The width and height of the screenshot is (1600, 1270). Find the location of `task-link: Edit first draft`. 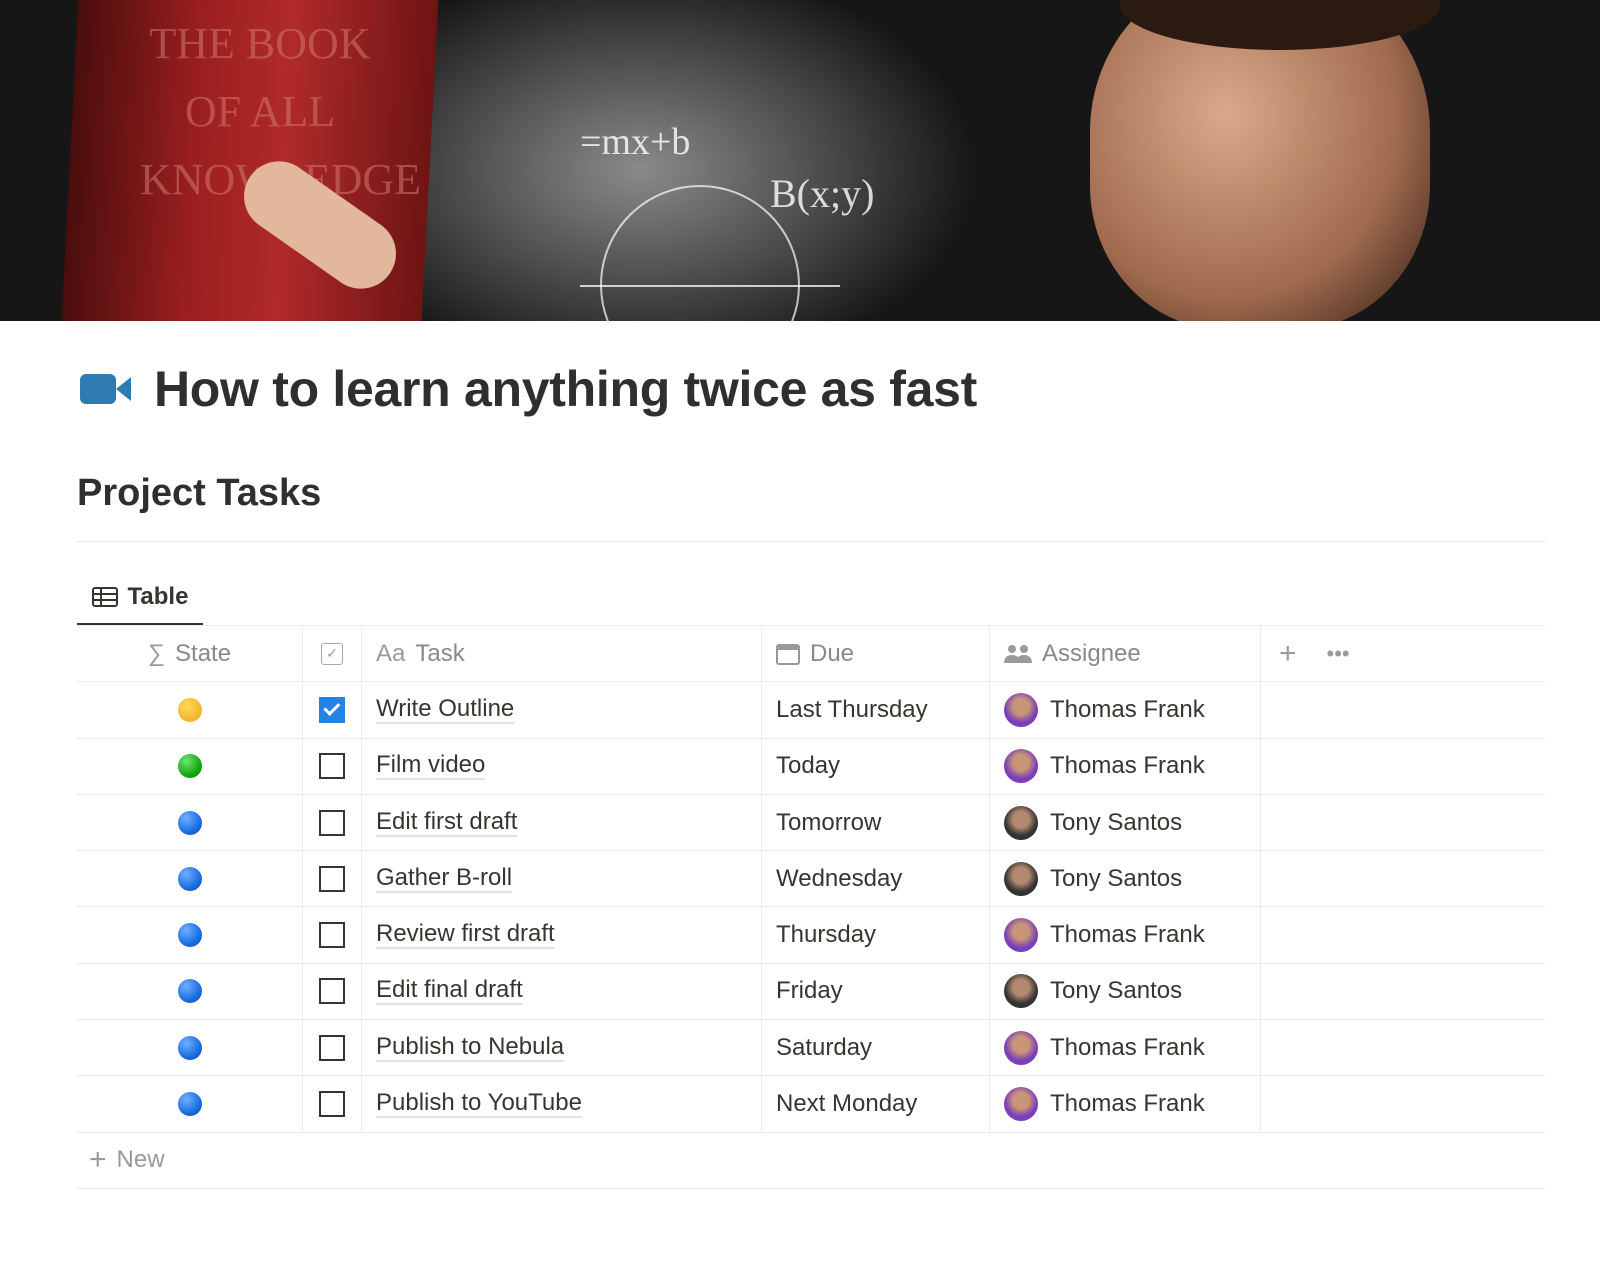

task-link: Edit first draft is located at coordinates (447, 822).